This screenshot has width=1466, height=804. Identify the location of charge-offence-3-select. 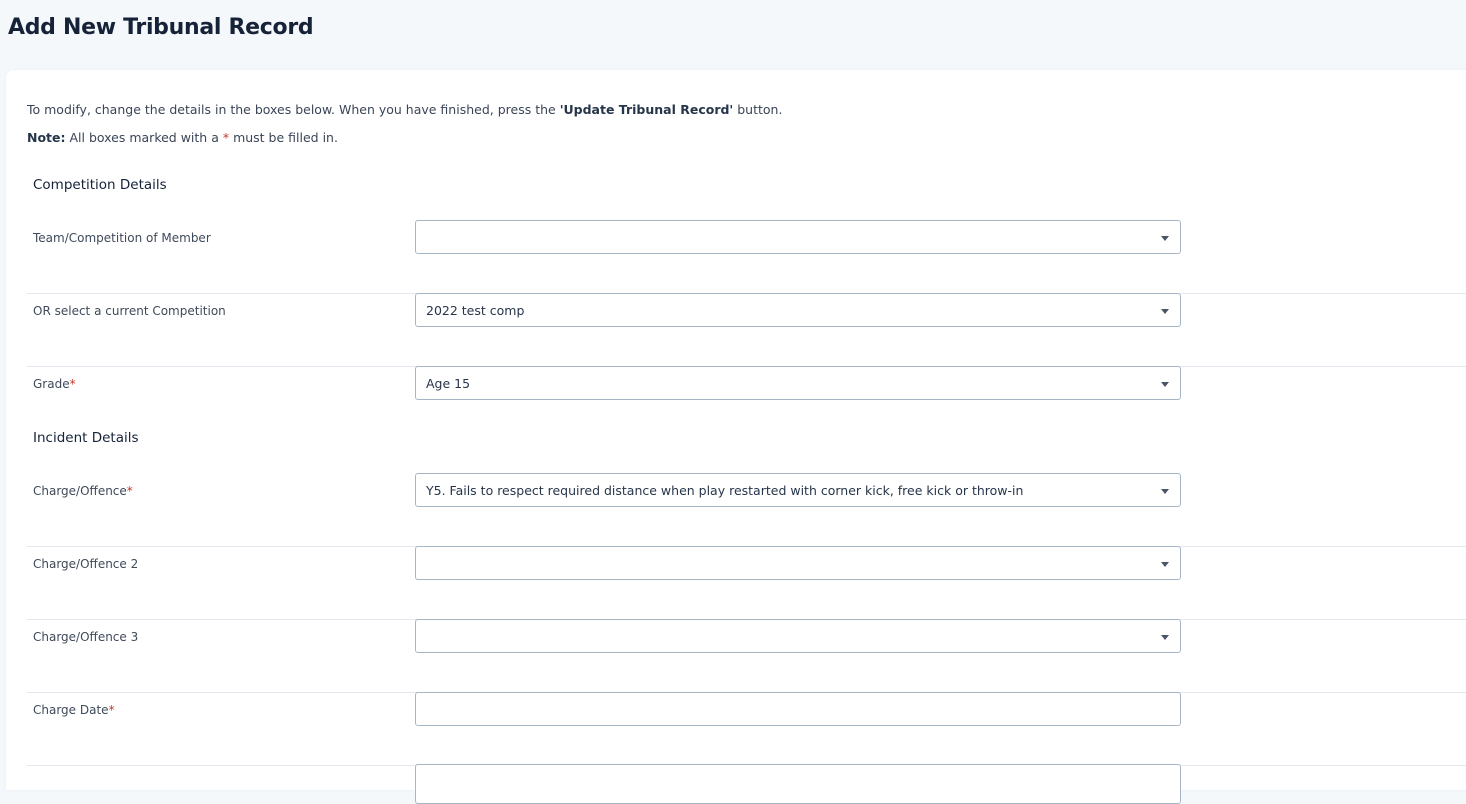
(798, 636).